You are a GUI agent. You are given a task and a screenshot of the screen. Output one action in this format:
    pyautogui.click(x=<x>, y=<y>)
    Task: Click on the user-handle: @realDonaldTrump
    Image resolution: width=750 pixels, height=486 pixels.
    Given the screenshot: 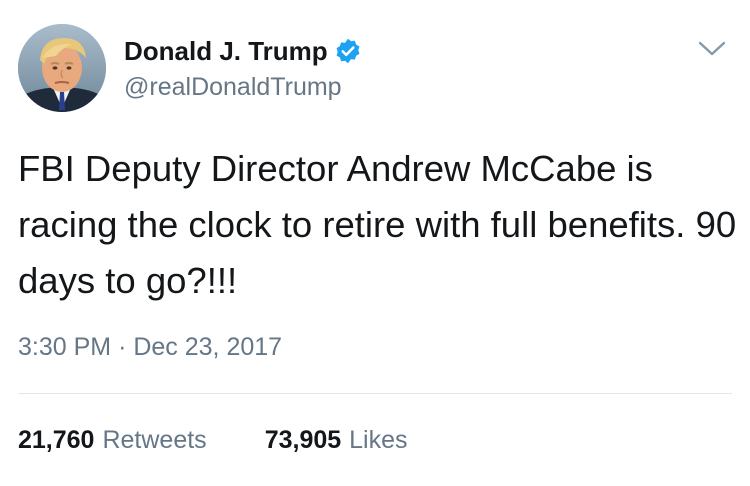 What is the action you would take?
    pyautogui.click(x=233, y=87)
    